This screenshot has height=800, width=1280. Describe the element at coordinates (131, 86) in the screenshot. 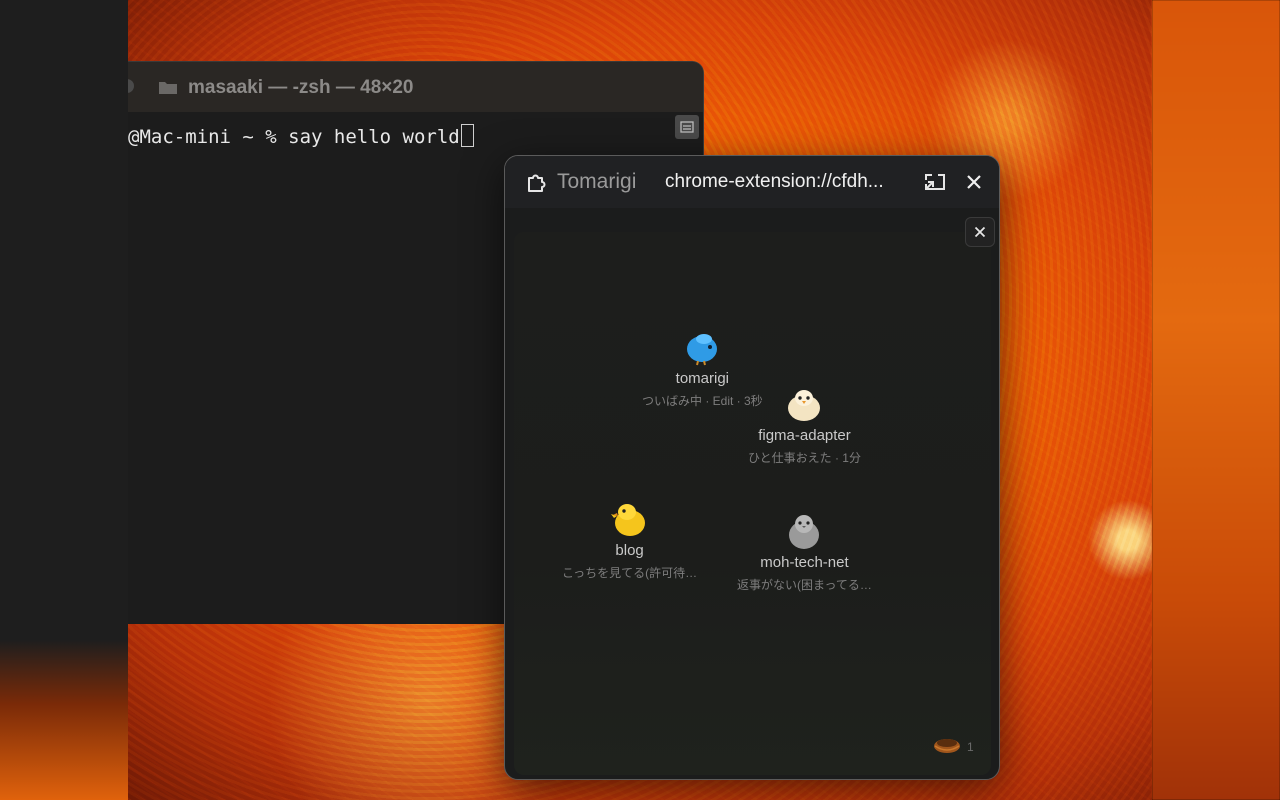

I see `window-control-button` at that location.